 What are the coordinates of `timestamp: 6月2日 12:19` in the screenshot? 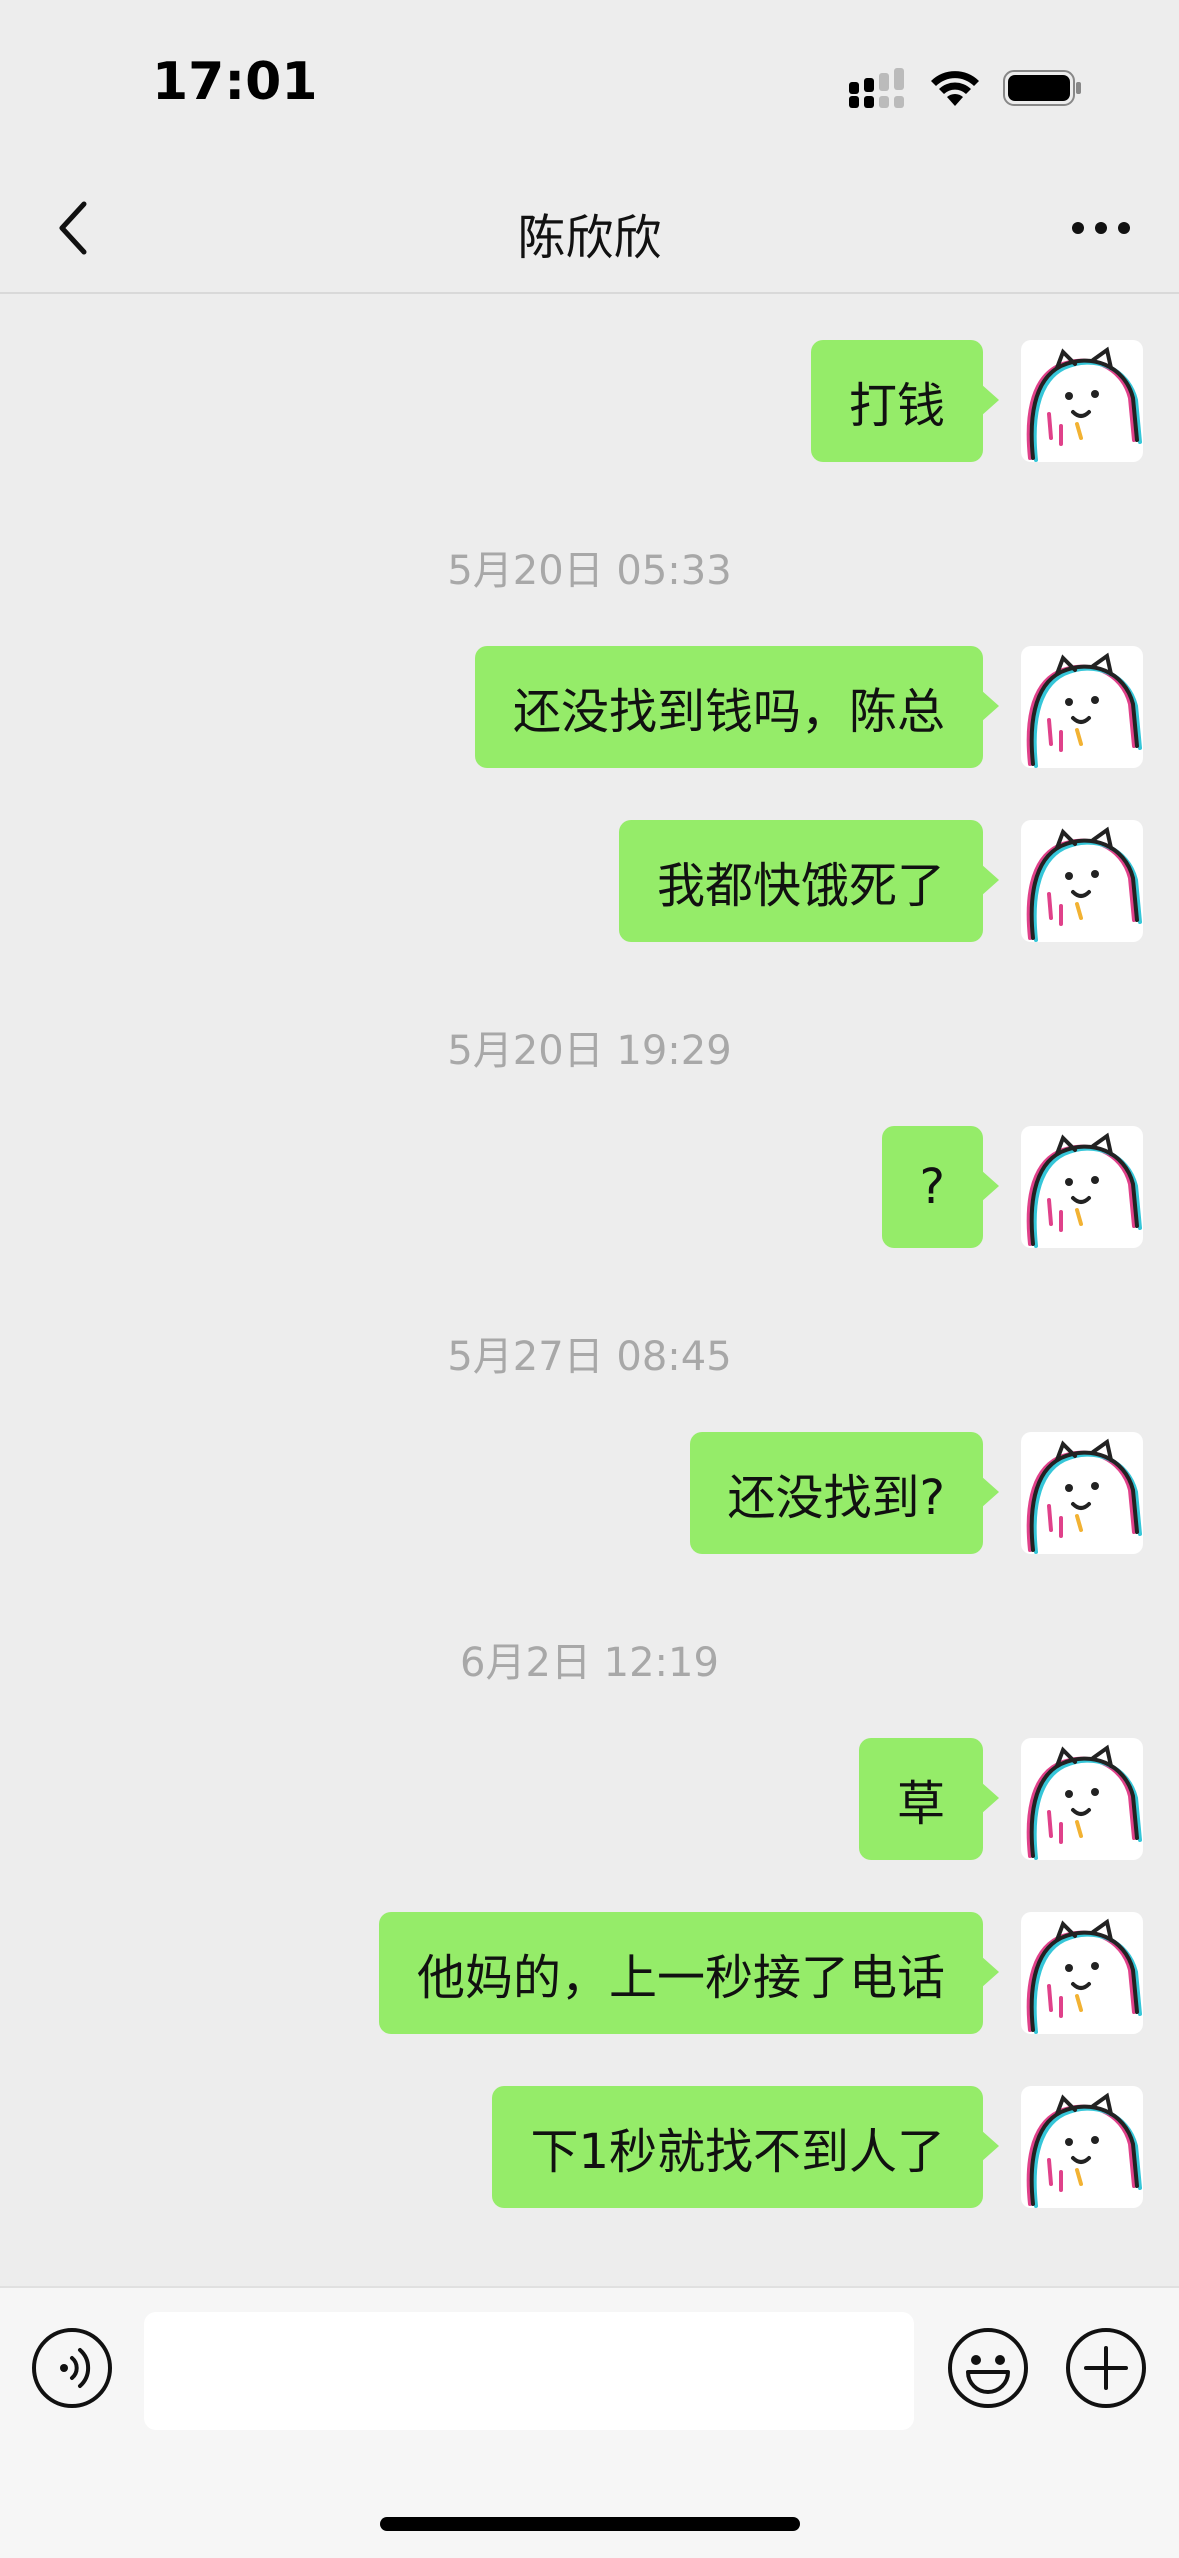 It's located at (589, 1663).